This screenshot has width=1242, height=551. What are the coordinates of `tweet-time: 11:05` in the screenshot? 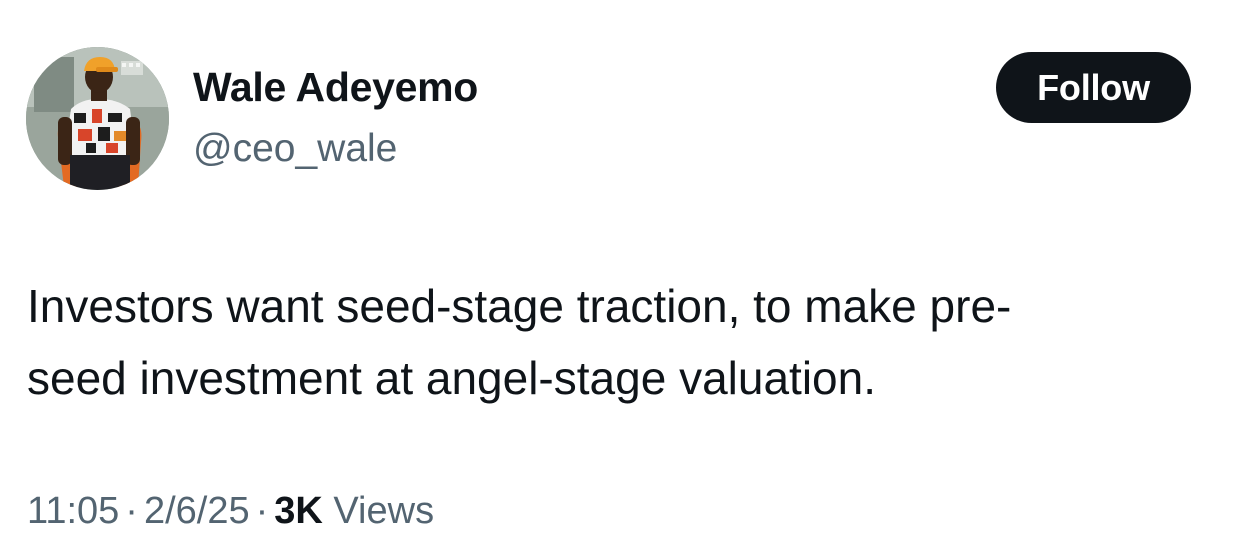 It's located at (73, 511).